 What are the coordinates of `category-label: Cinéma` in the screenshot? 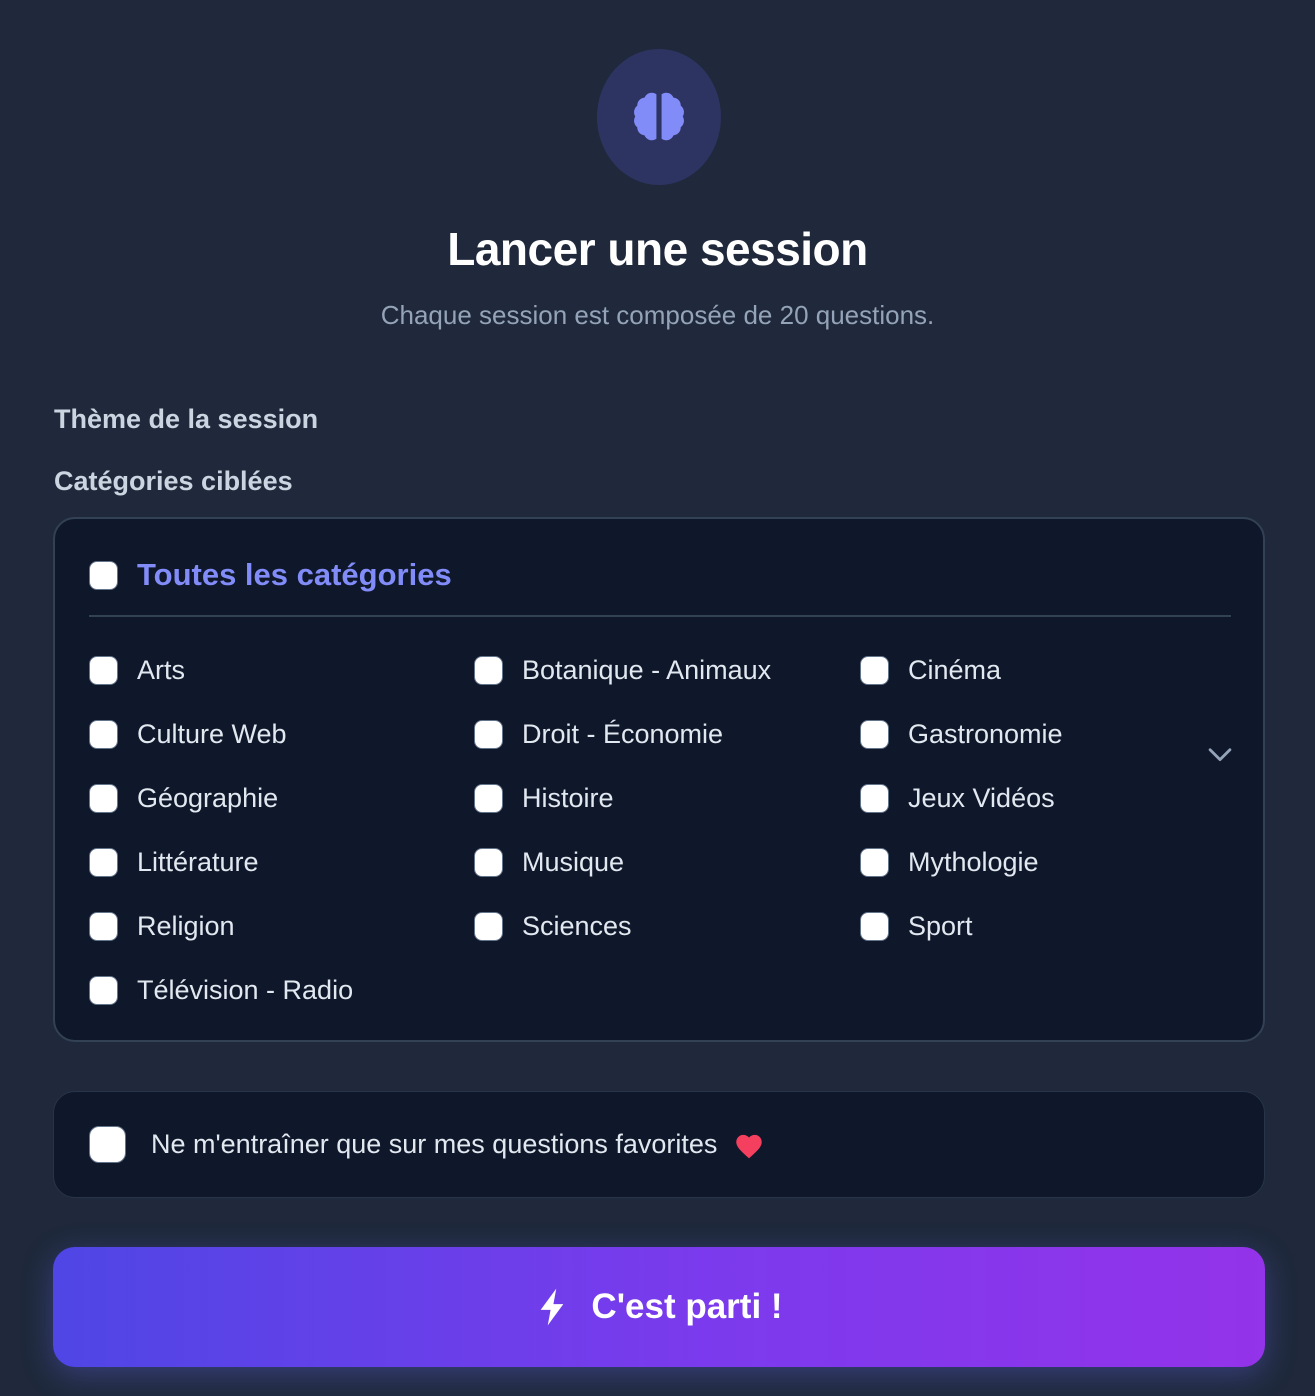 It's located at (955, 670).